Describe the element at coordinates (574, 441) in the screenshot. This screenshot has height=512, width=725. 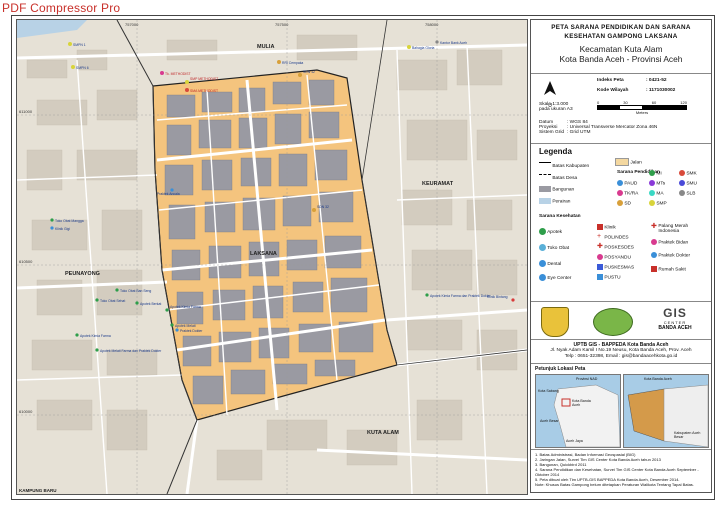
I see `inset-label-aceh-jaya: Aceh Jaya` at that location.